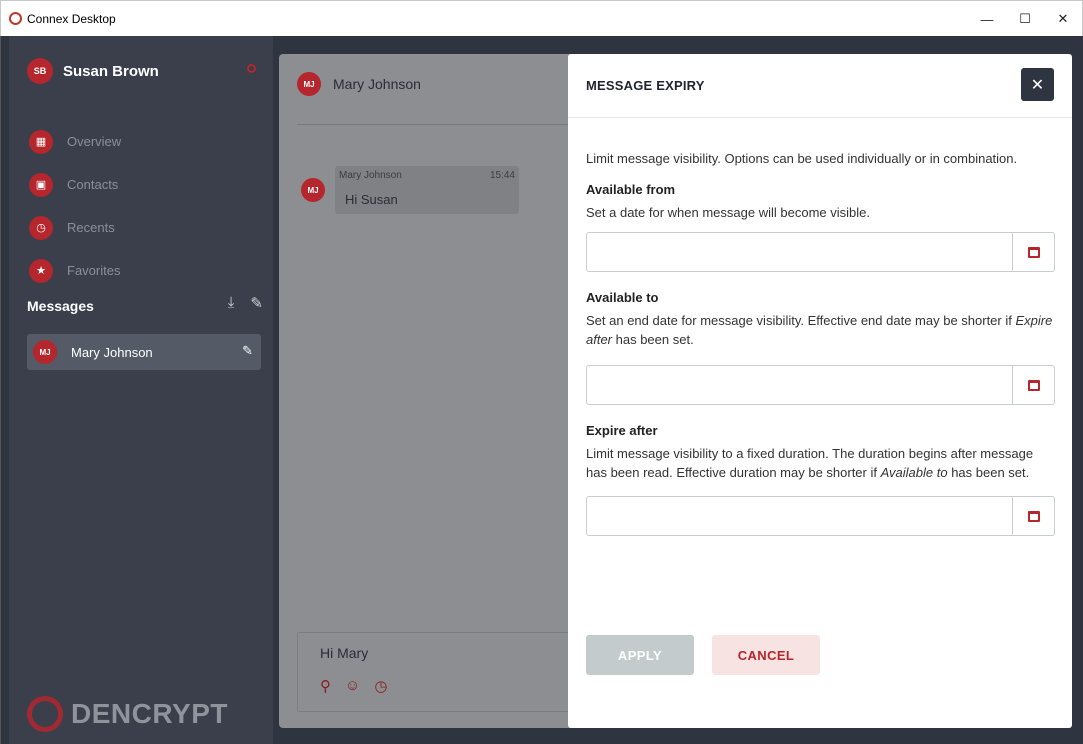 The image size is (1083, 744). What do you see at coordinates (245, 303) in the screenshot?
I see `messages-actions: ⤓ ✎` at bounding box center [245, 303].